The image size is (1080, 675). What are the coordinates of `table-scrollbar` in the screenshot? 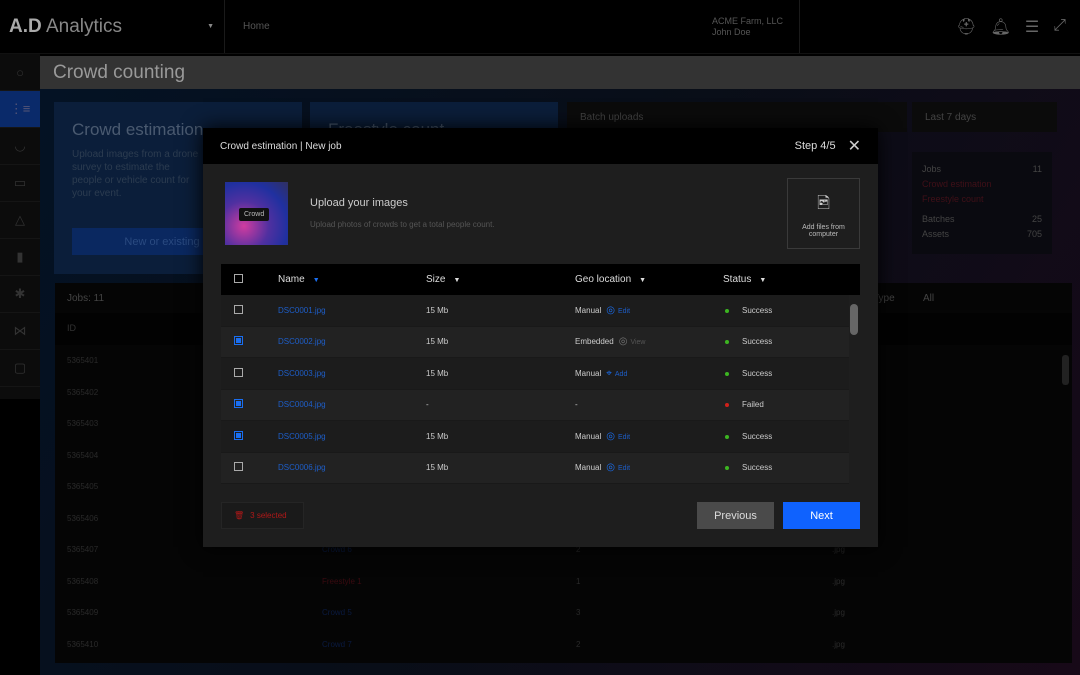 It's located at (854, 319).